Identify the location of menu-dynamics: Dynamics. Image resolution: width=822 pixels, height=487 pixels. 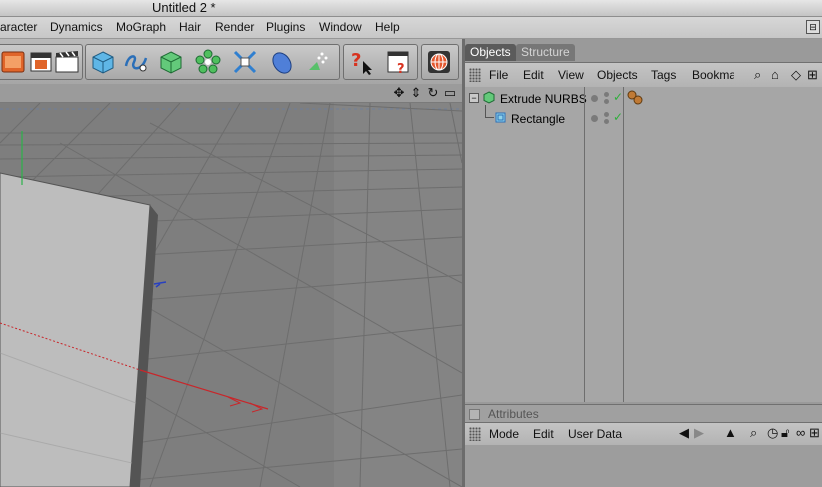
(76, 27).